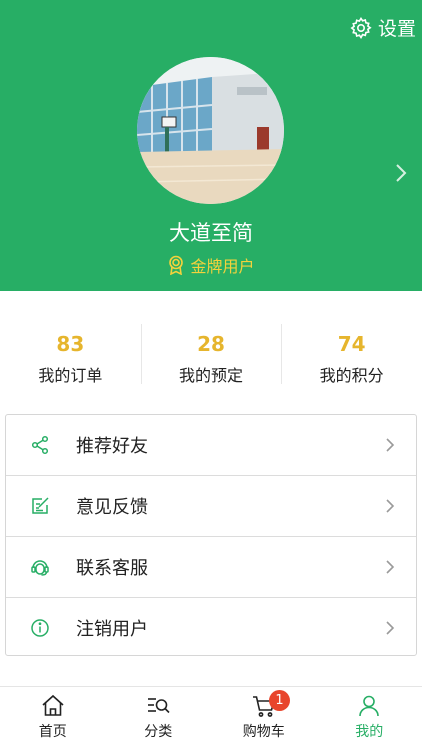  Describe the element at coordinates (158, 706) in the screenshot. I see `category-search-icon` at that location.